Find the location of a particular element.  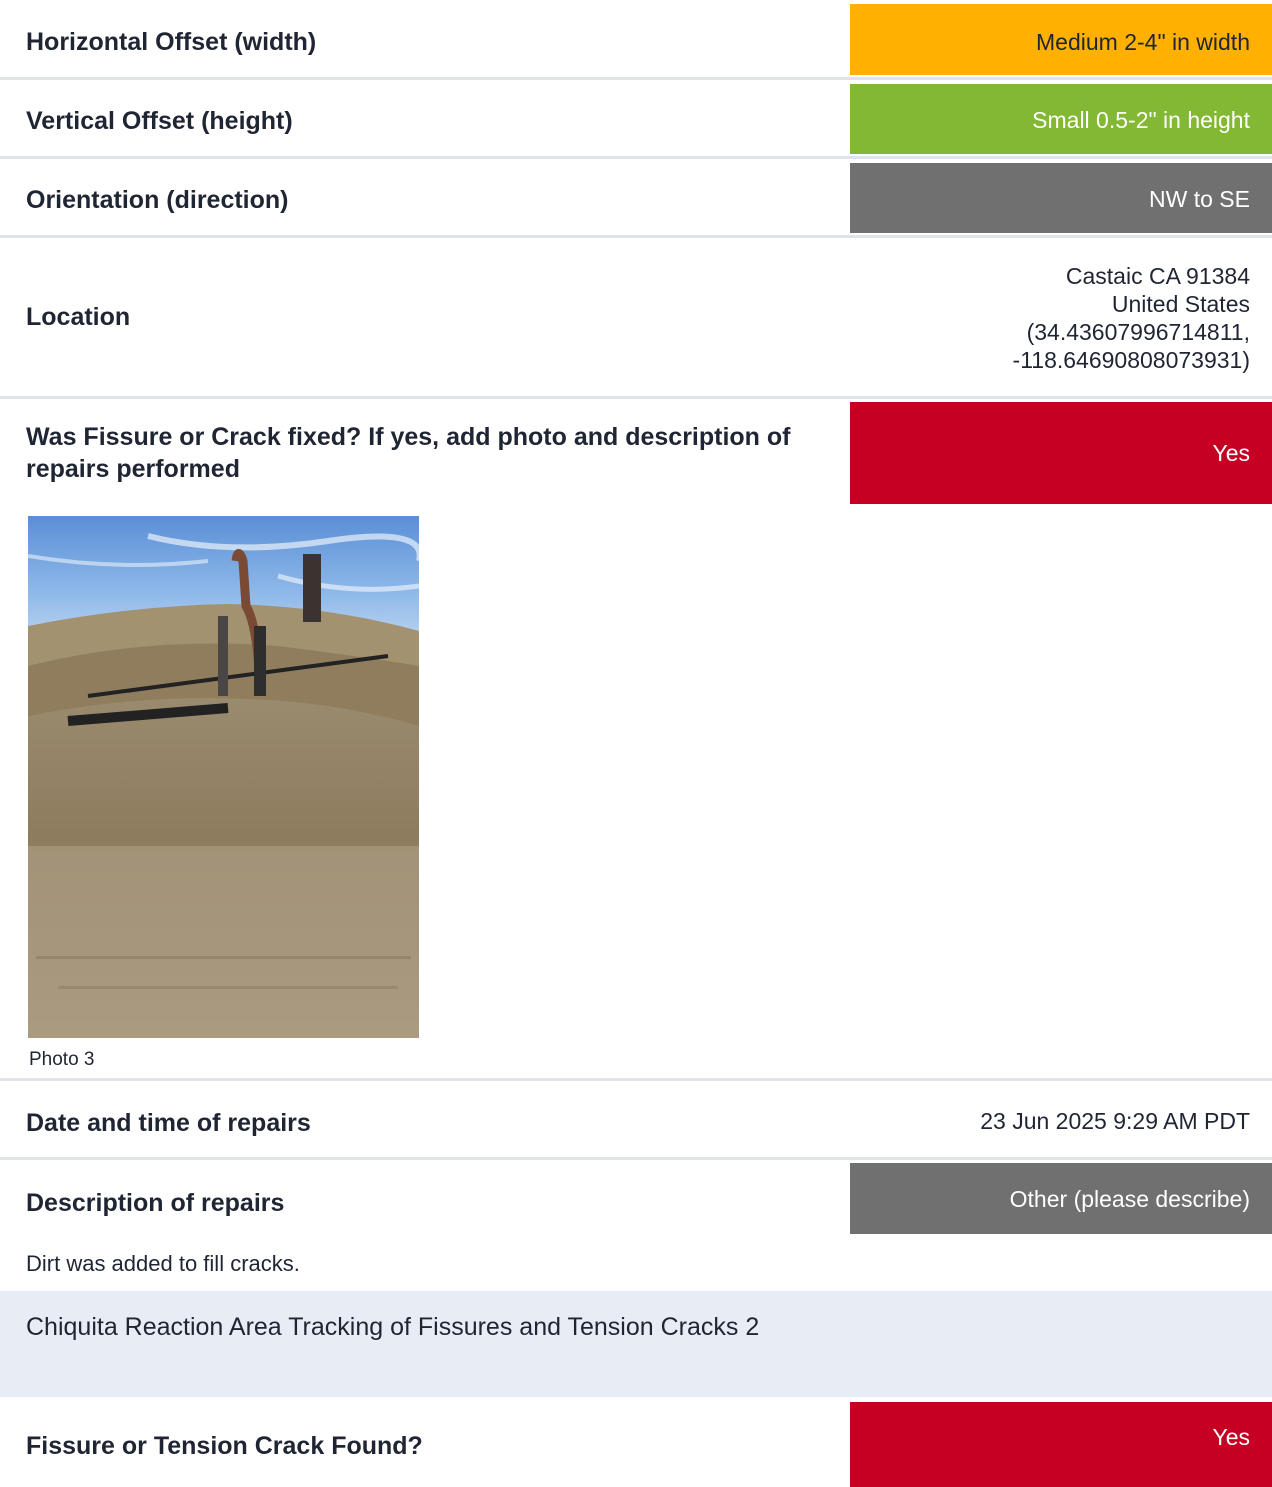

orientation-value: NW to SE is located at coordinates (1199, 199).